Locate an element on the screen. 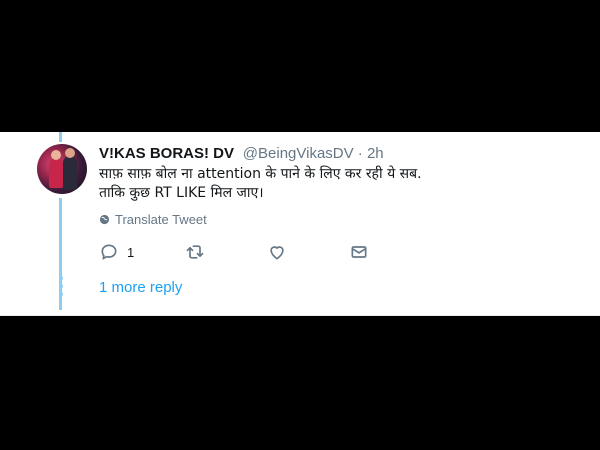  globe-icon is located at coordinates (104, 219).